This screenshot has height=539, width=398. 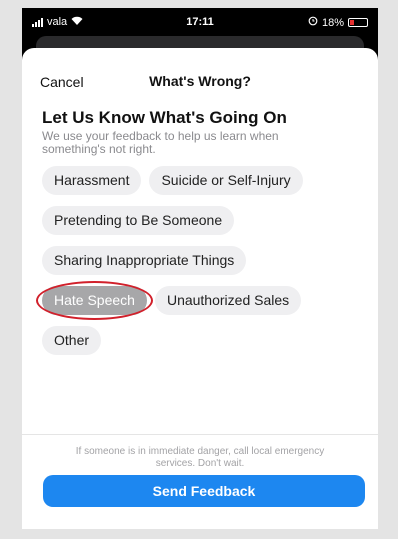 I want to click on option-sharing-inappropriate-things: Sharing Inappropriate Things, so click(x=144, y=260).